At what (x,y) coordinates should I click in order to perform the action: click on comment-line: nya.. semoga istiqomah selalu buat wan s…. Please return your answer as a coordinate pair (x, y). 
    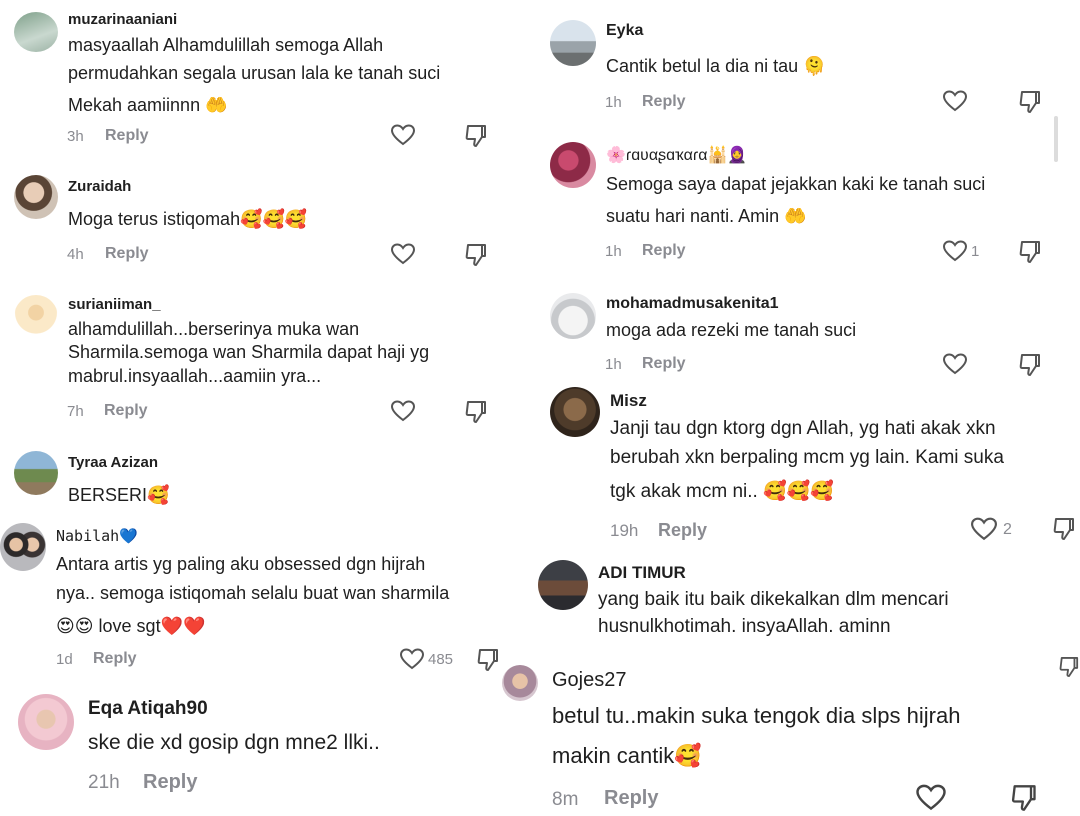
    Looking at the image, I should click on (253, 592).